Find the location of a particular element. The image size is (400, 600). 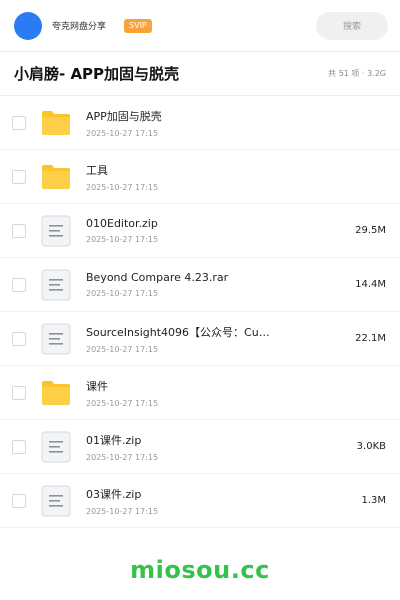

file-row: 03课件.zip 2025-10-27 17:15 1.3M is located at coordinates (200, 501).